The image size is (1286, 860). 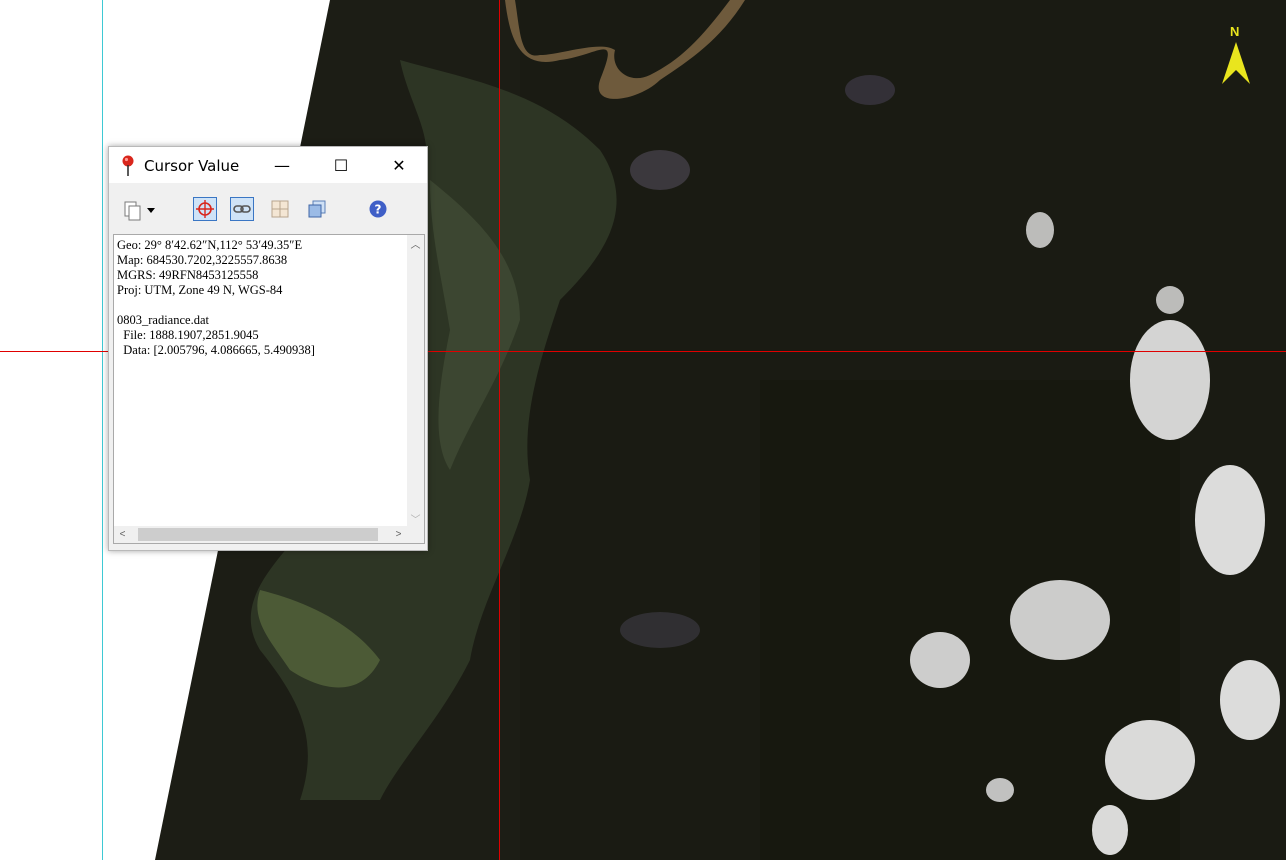 I want to click on grid-icon, so click(x=280, y=209).